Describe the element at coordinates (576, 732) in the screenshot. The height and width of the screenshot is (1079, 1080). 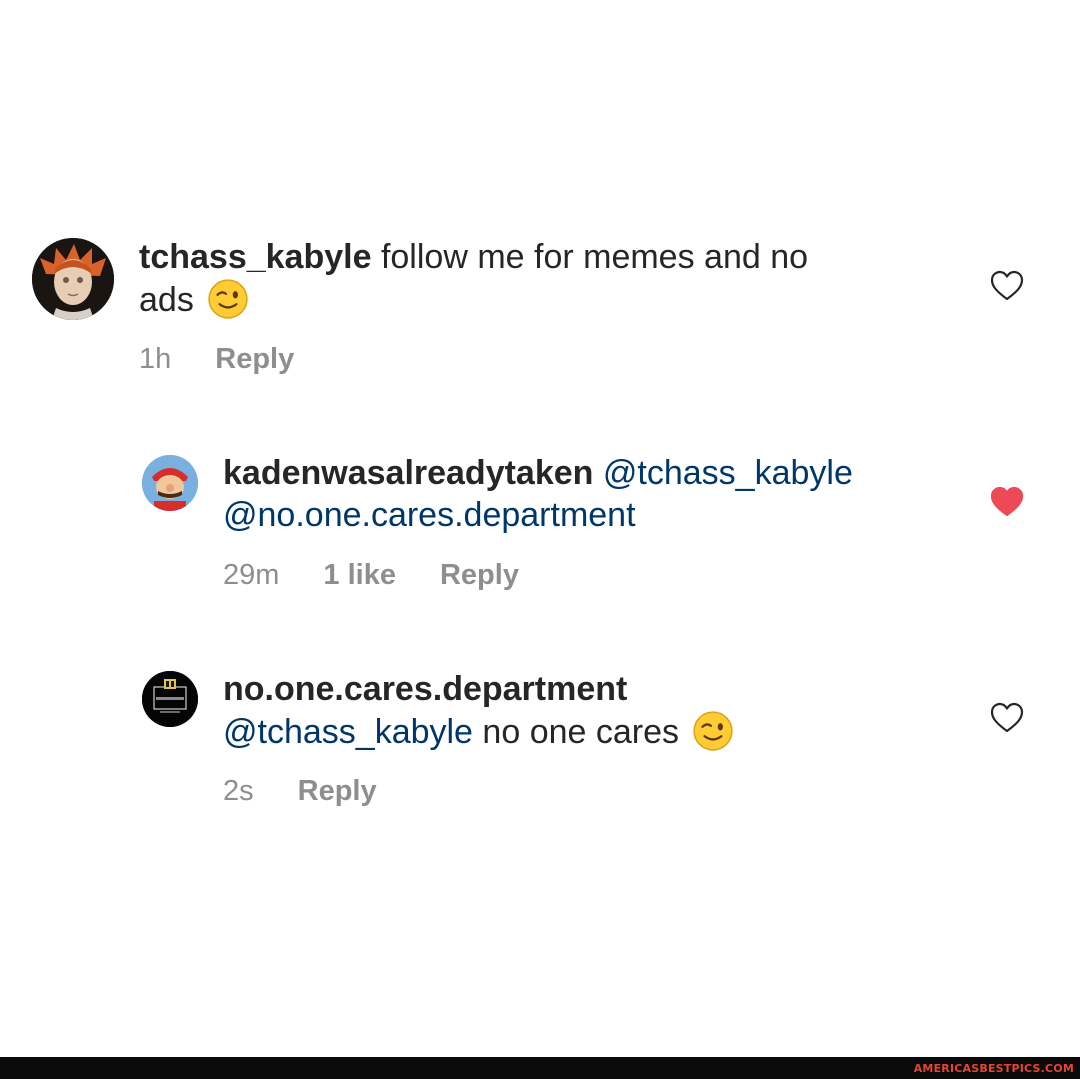
I see `comment-body: no one cares` at that location.